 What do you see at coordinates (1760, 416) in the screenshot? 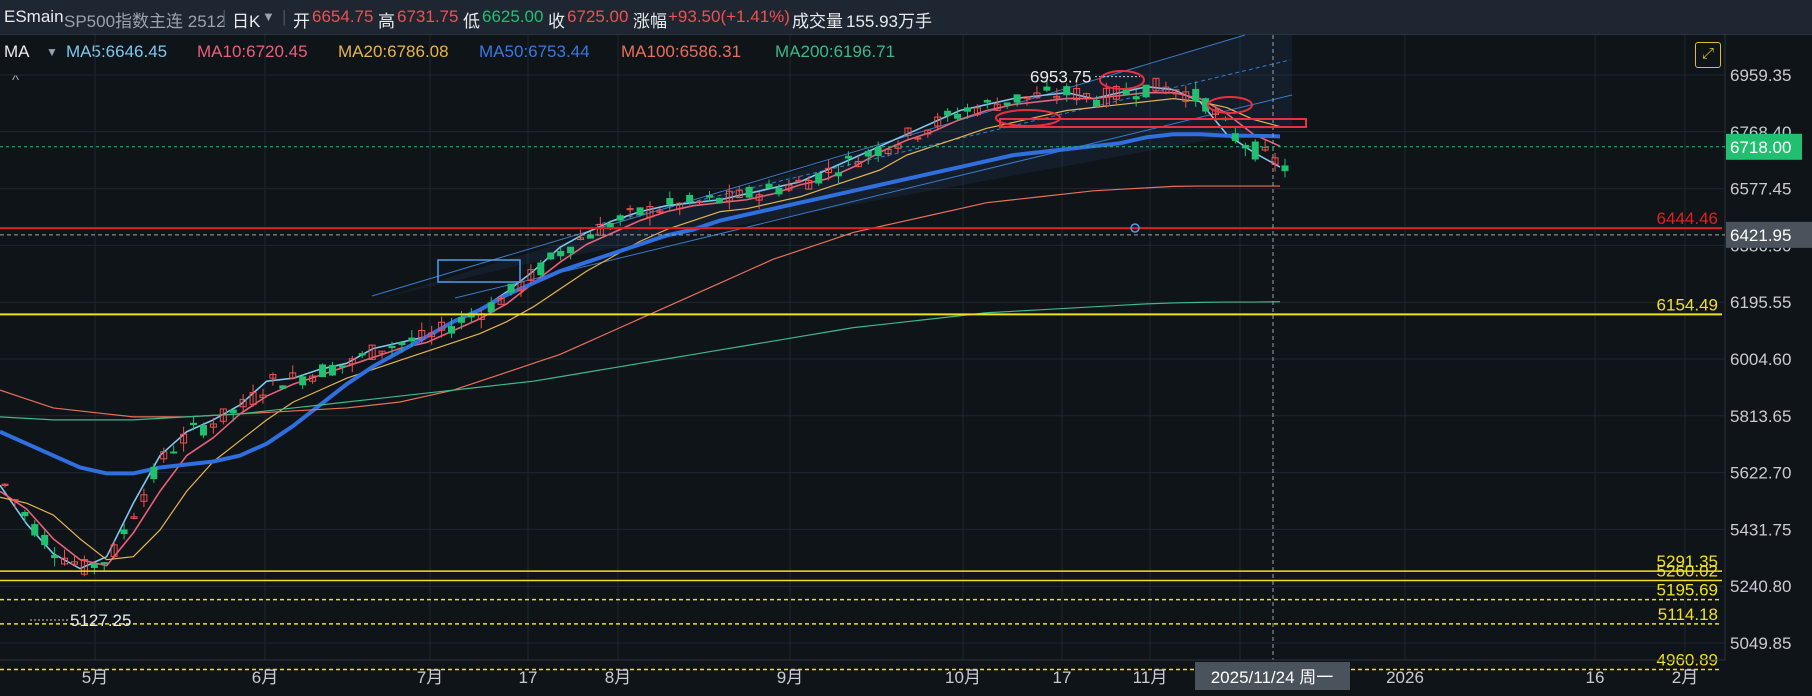
I see `price-tick-label: 5813.65` at bounding box center [1760, 416].